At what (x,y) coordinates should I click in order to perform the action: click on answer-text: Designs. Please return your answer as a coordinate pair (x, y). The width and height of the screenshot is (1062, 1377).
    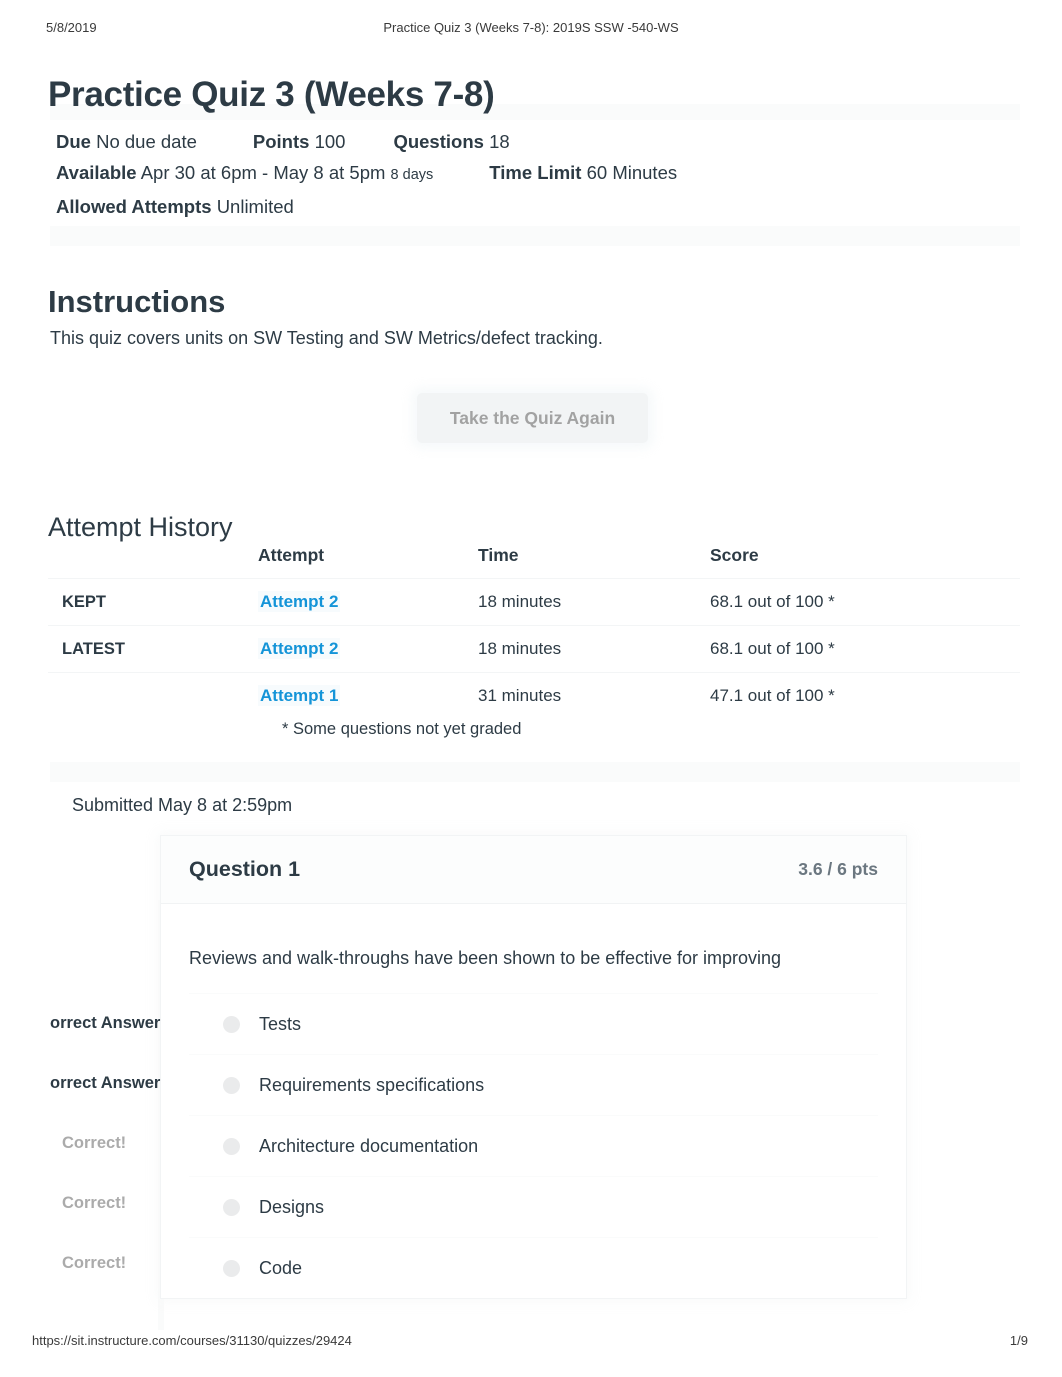
    Looking at the image, I should click on (292, 1206).